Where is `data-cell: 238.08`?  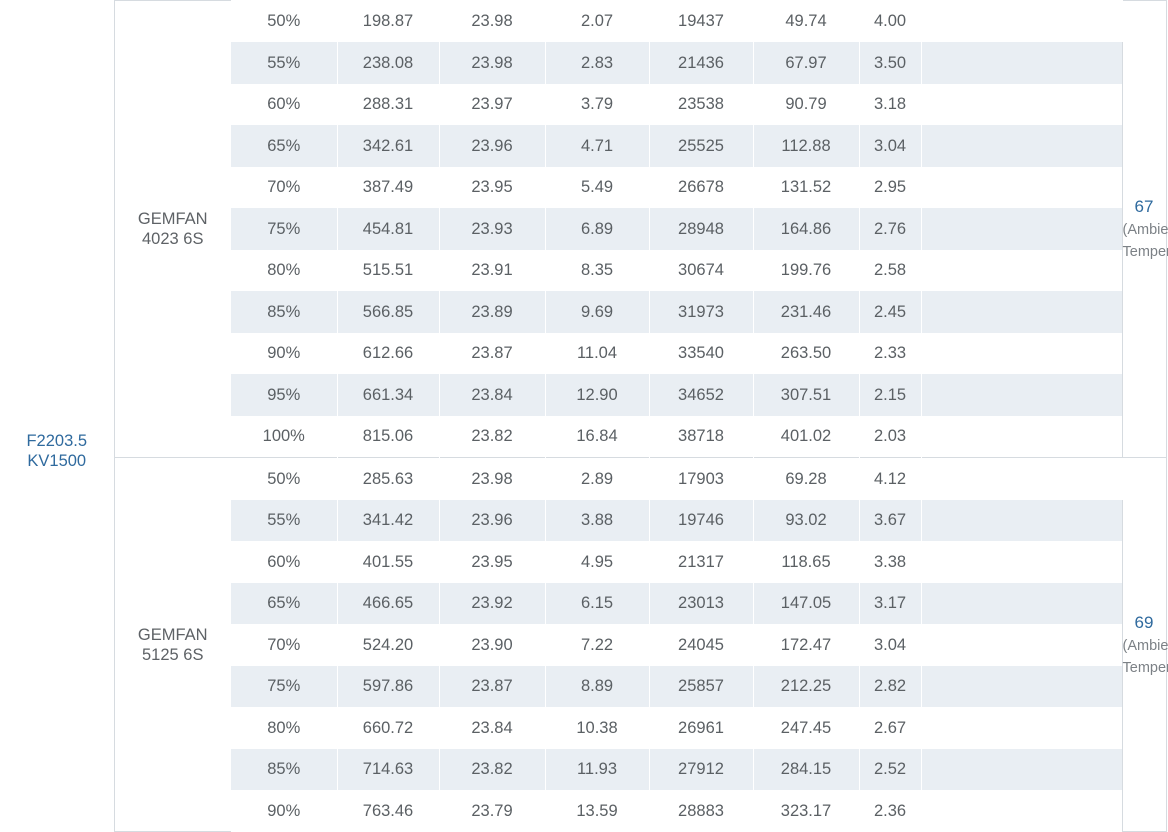
data-cell: 238.08 is located at coordinates (388, 63).